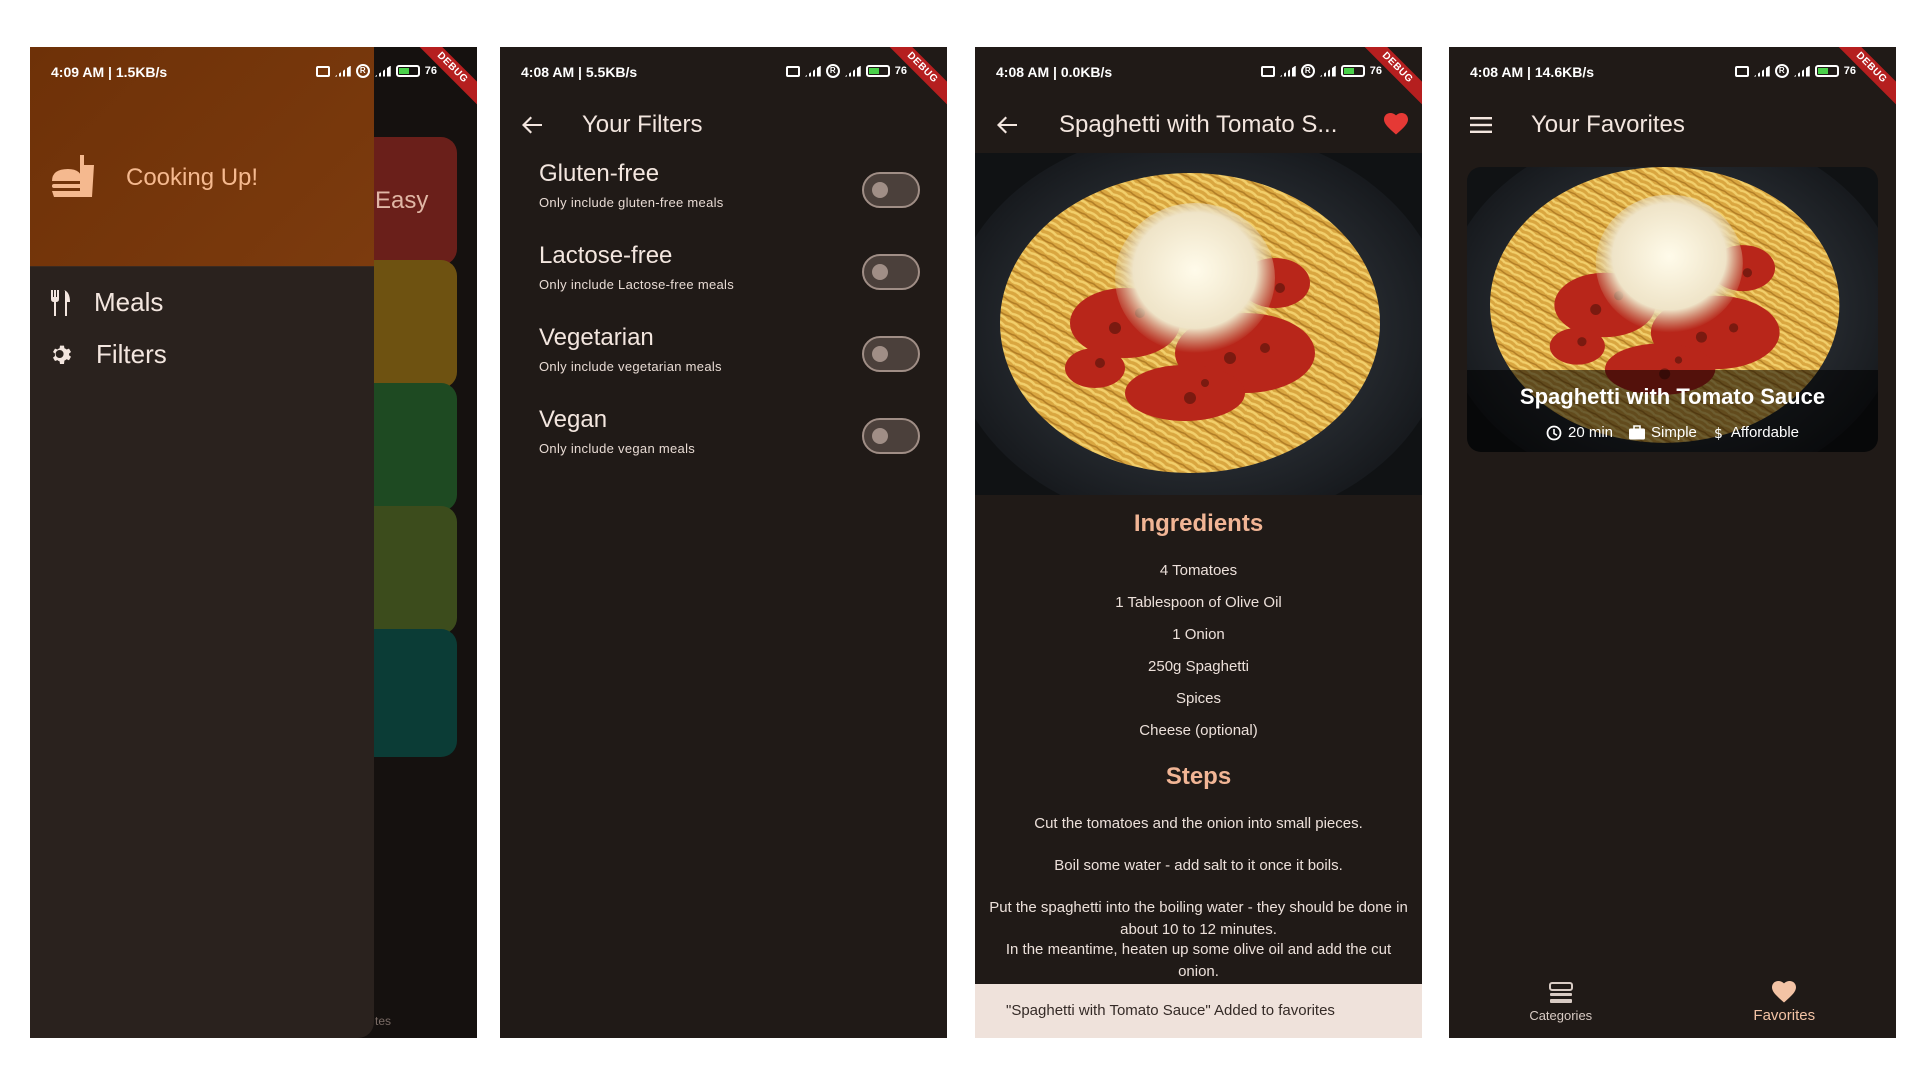 The width and height of the screenshot is (1920, 1080). What do you see at coordinates (1591, 432) in the screenshot?
I see `meal-duration-text: 20 min` at bounding box center [1591, 432].